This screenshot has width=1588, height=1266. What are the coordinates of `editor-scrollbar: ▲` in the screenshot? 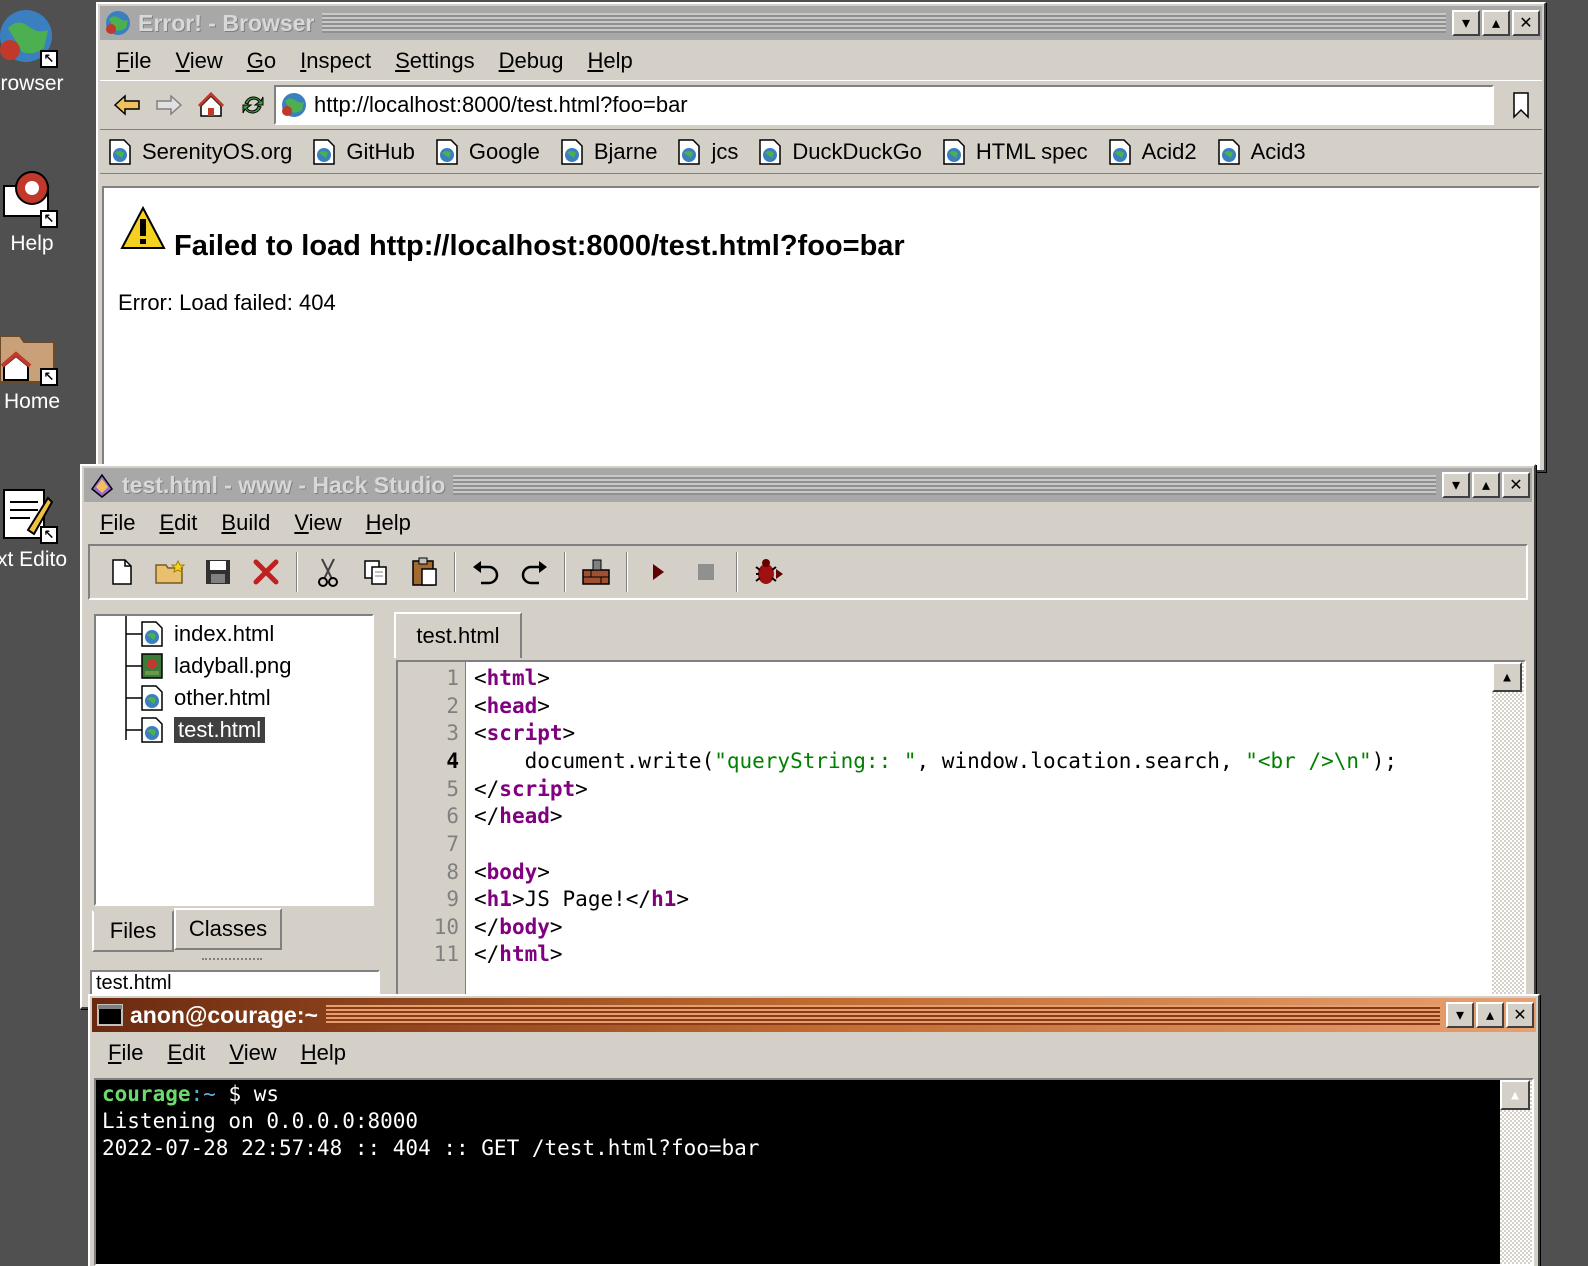 It's located at (1508, 830).